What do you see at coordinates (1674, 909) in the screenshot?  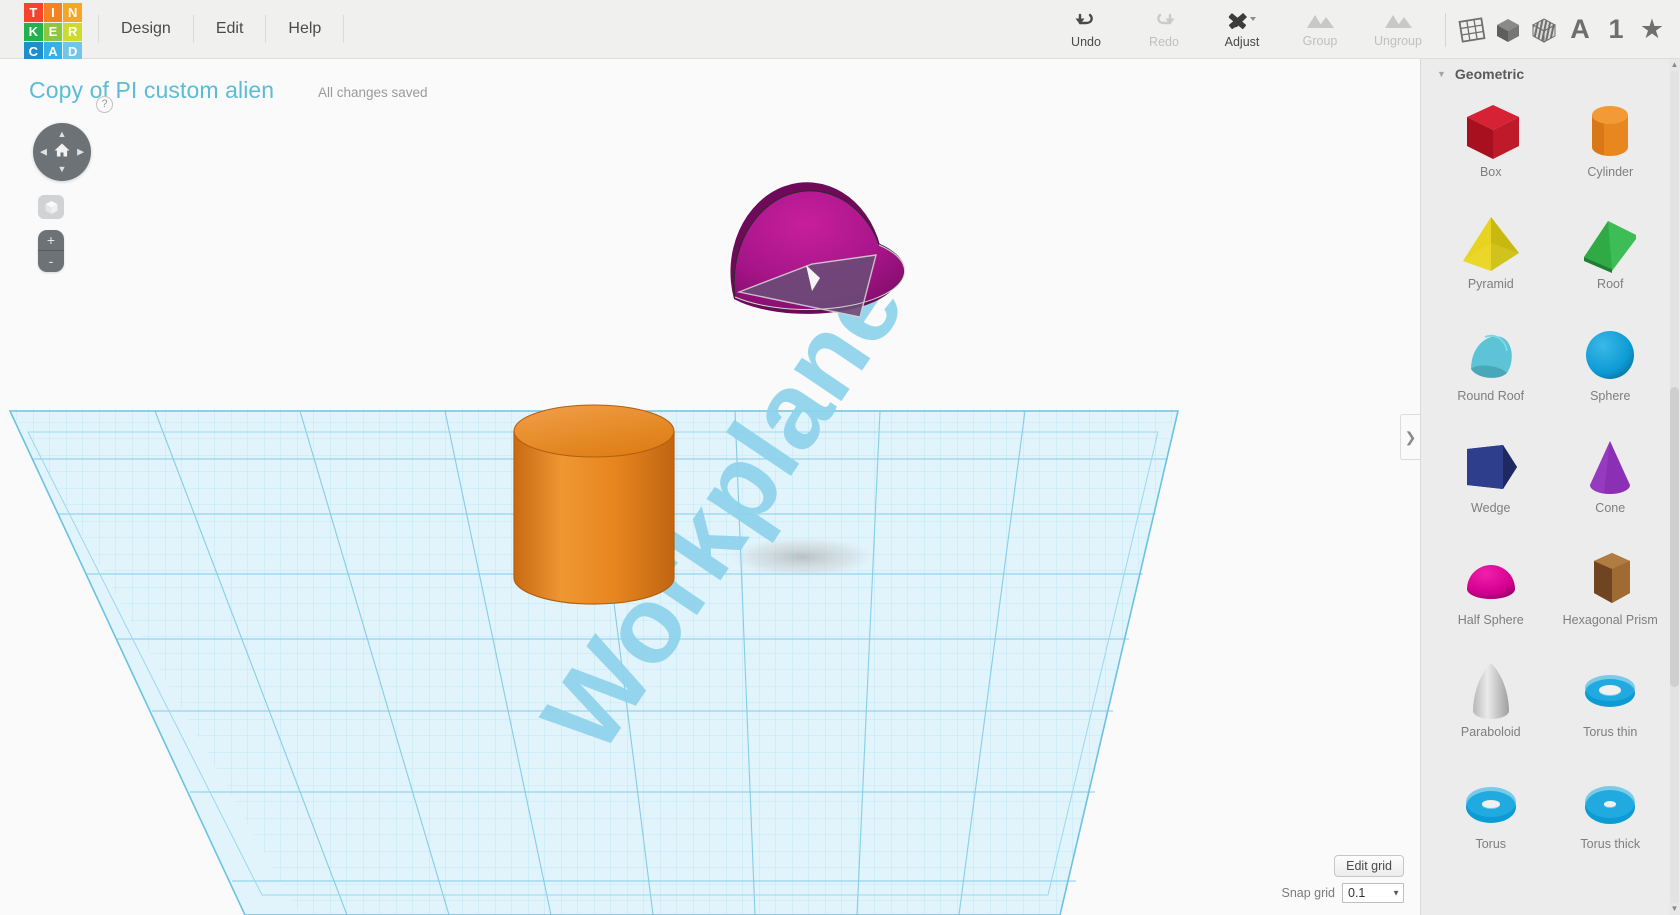 I see `scroll-down-arrow-icon: ▼` at bounding box center [1674, 909].